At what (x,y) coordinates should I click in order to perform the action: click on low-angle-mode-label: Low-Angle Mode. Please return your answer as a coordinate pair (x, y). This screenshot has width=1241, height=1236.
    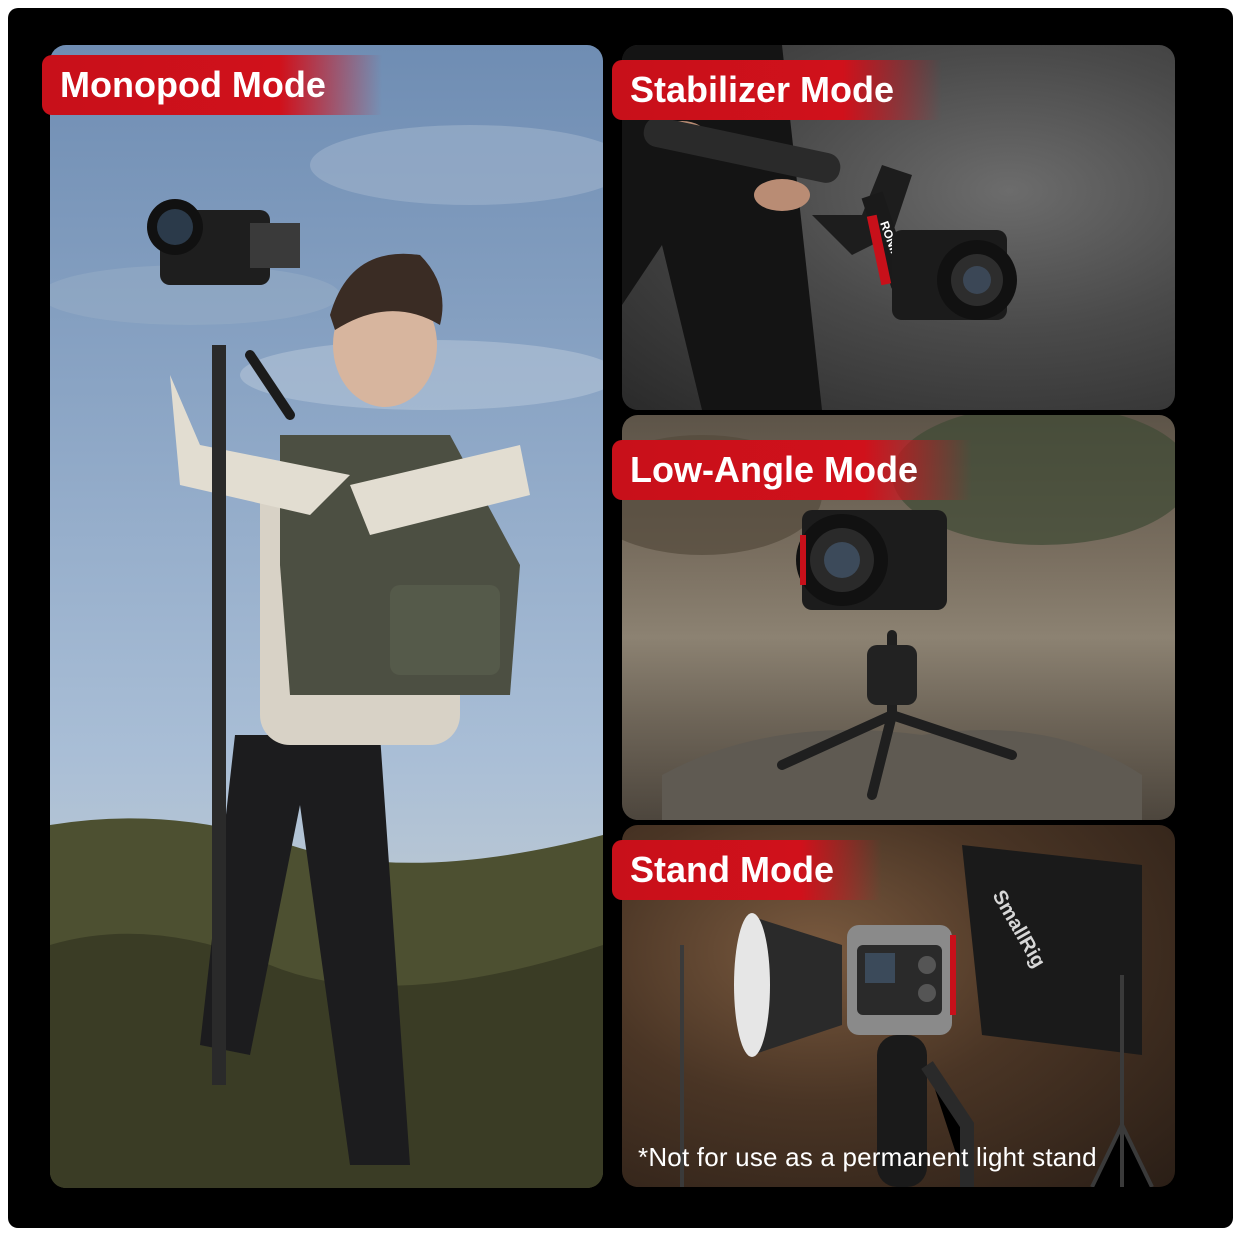
    Looking at the image, I should click on (792, 470).